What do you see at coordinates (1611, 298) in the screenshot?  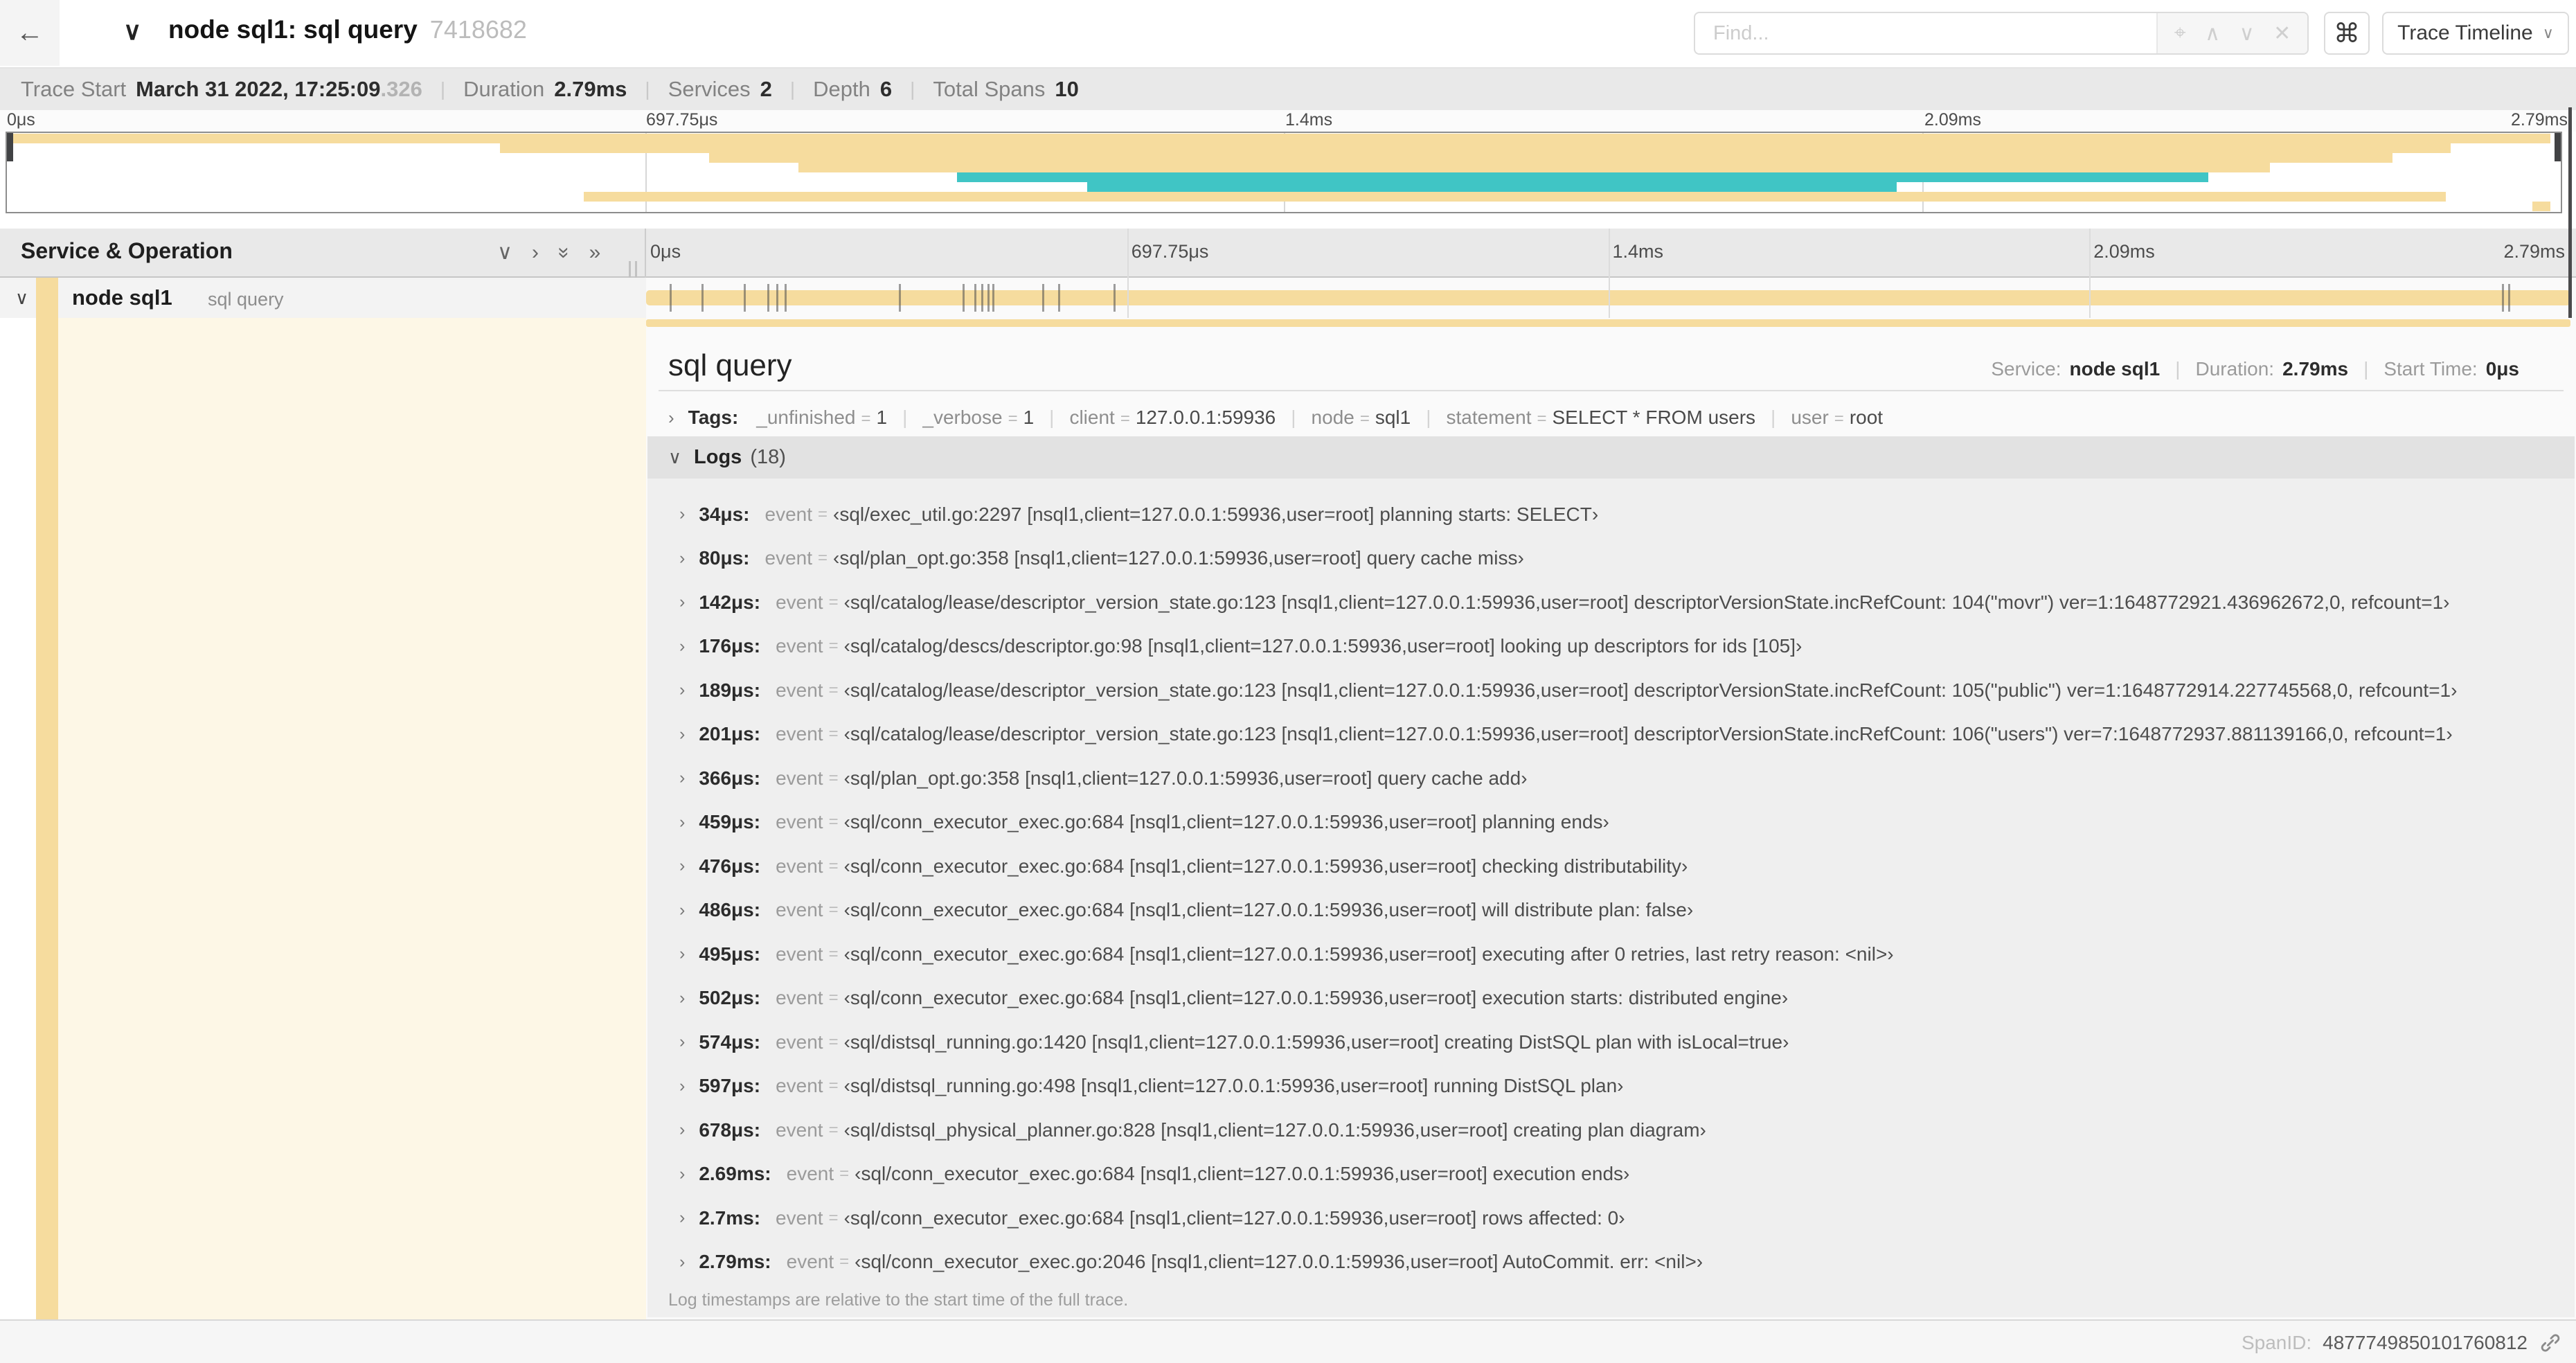 I see `span-bar-row` at bounding box center [1611, 298].